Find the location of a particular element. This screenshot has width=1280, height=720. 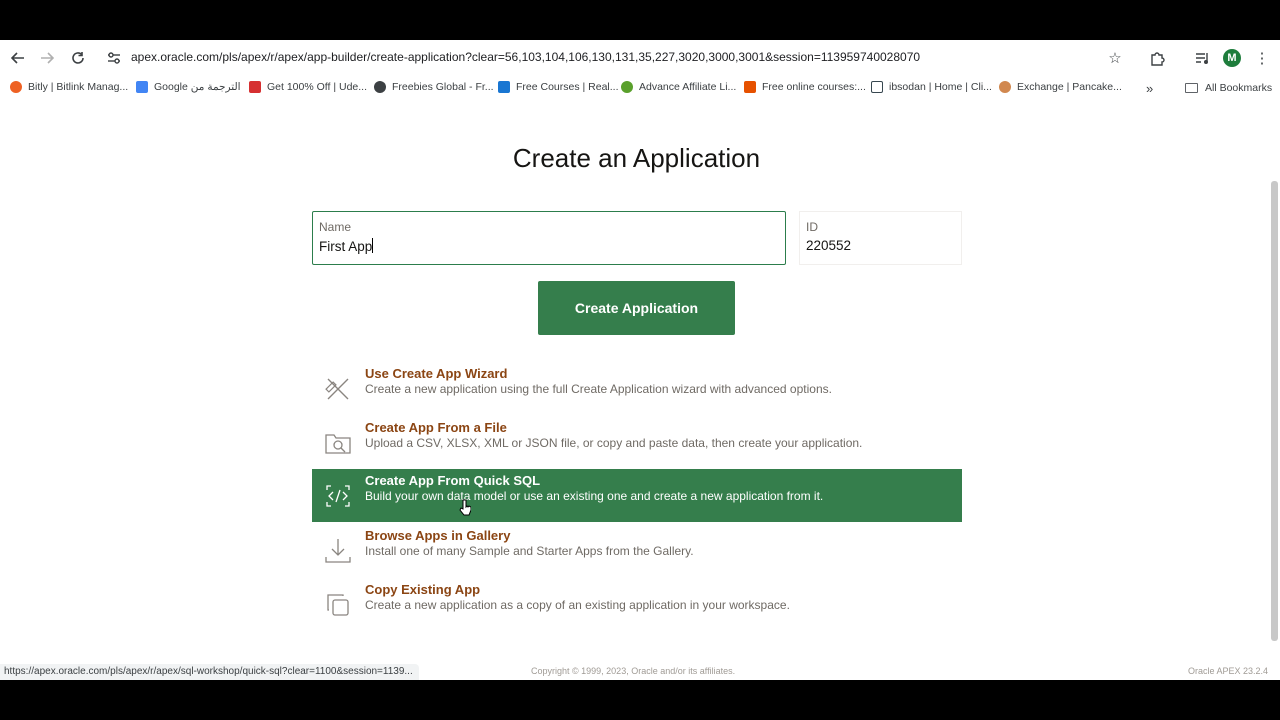

more-menu-icon: ⋮ is located at coordinates (1262, 58).